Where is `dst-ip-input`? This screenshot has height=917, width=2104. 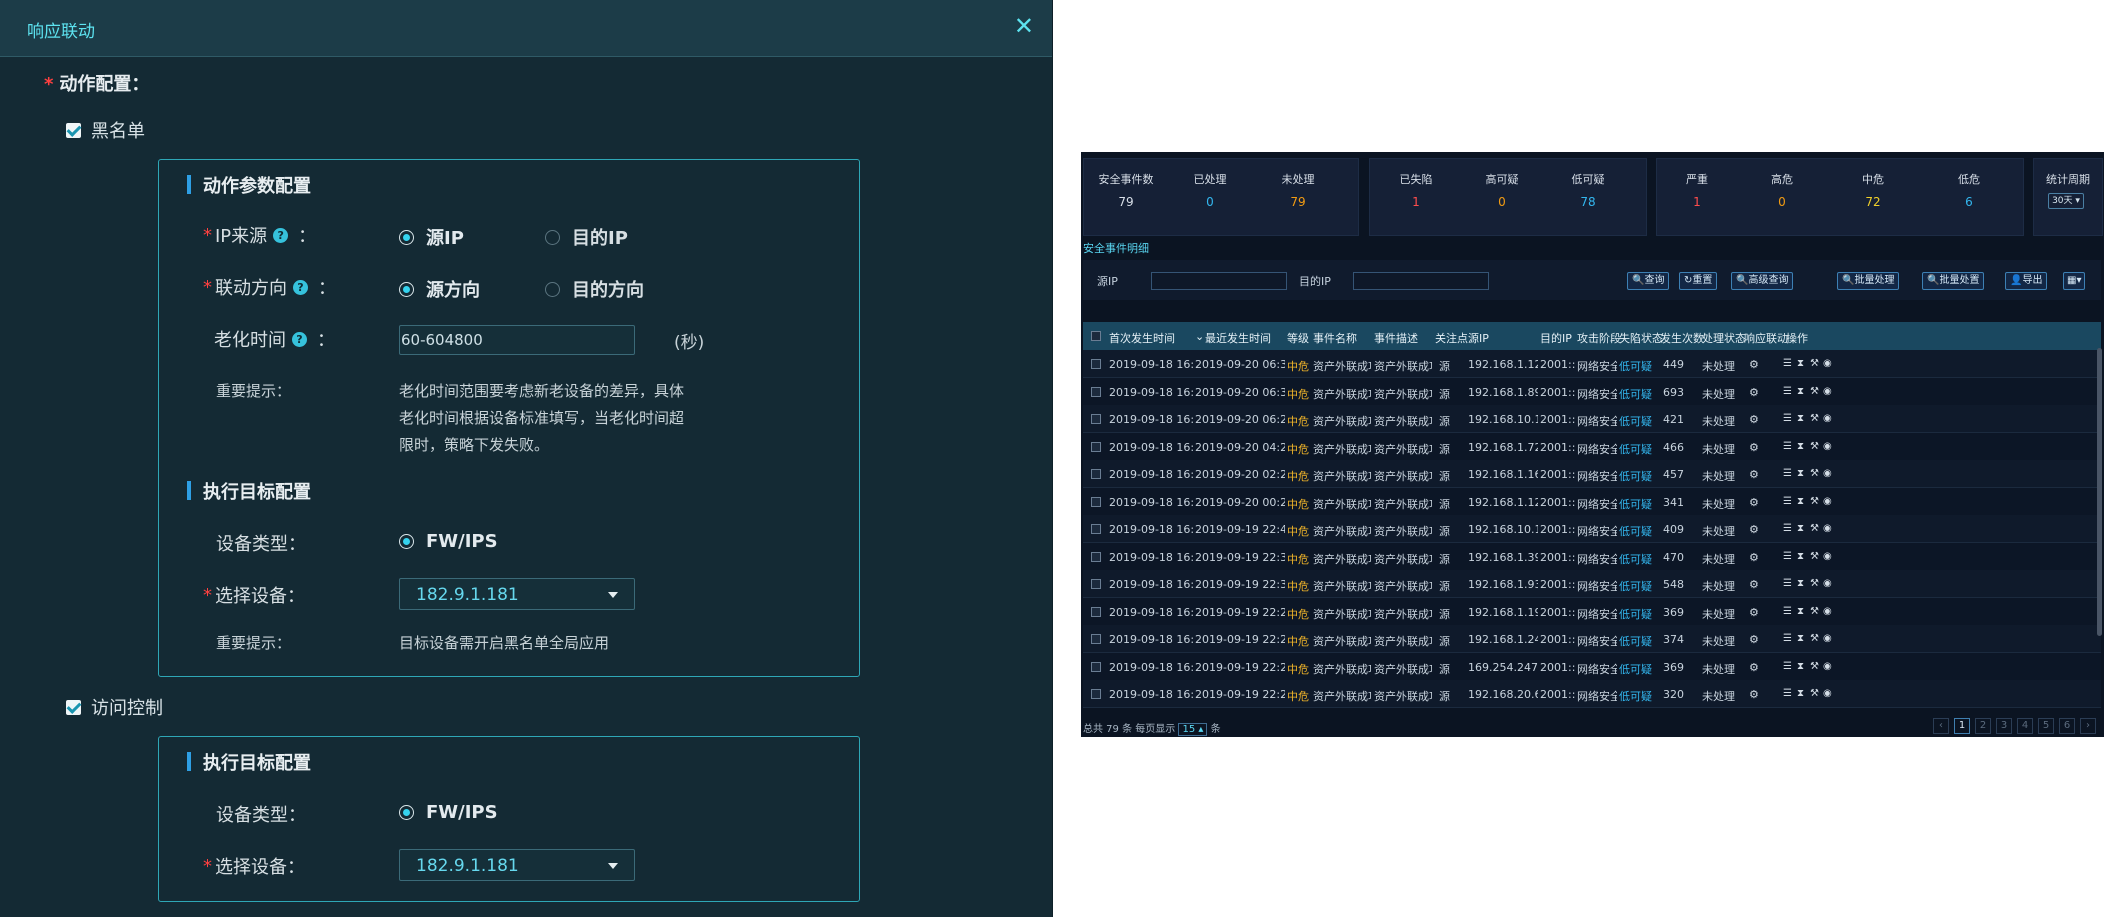
dst-ip-input is located at coordinates (1421, 281).